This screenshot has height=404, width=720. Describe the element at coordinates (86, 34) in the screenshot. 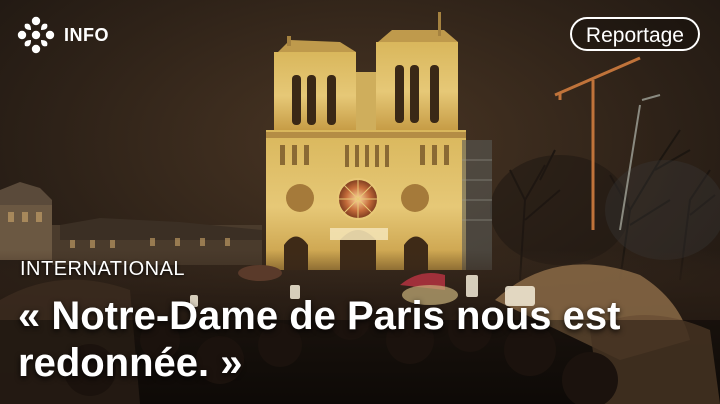

I see `brand-label: INFO` at that location.